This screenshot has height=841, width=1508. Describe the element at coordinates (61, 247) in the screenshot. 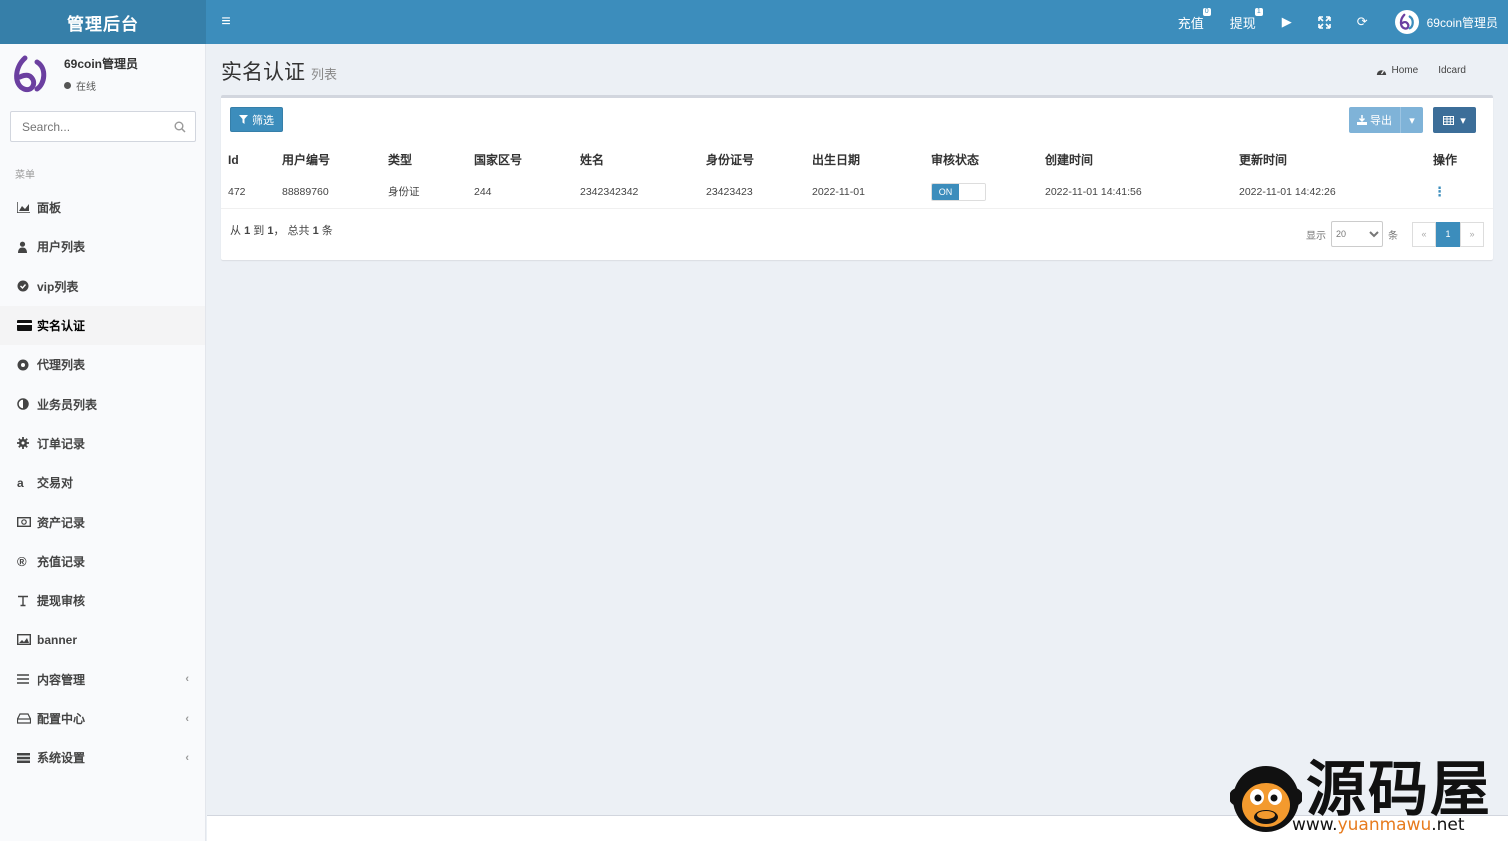

I see `sidebar-item-label: 用户列表` at that location.